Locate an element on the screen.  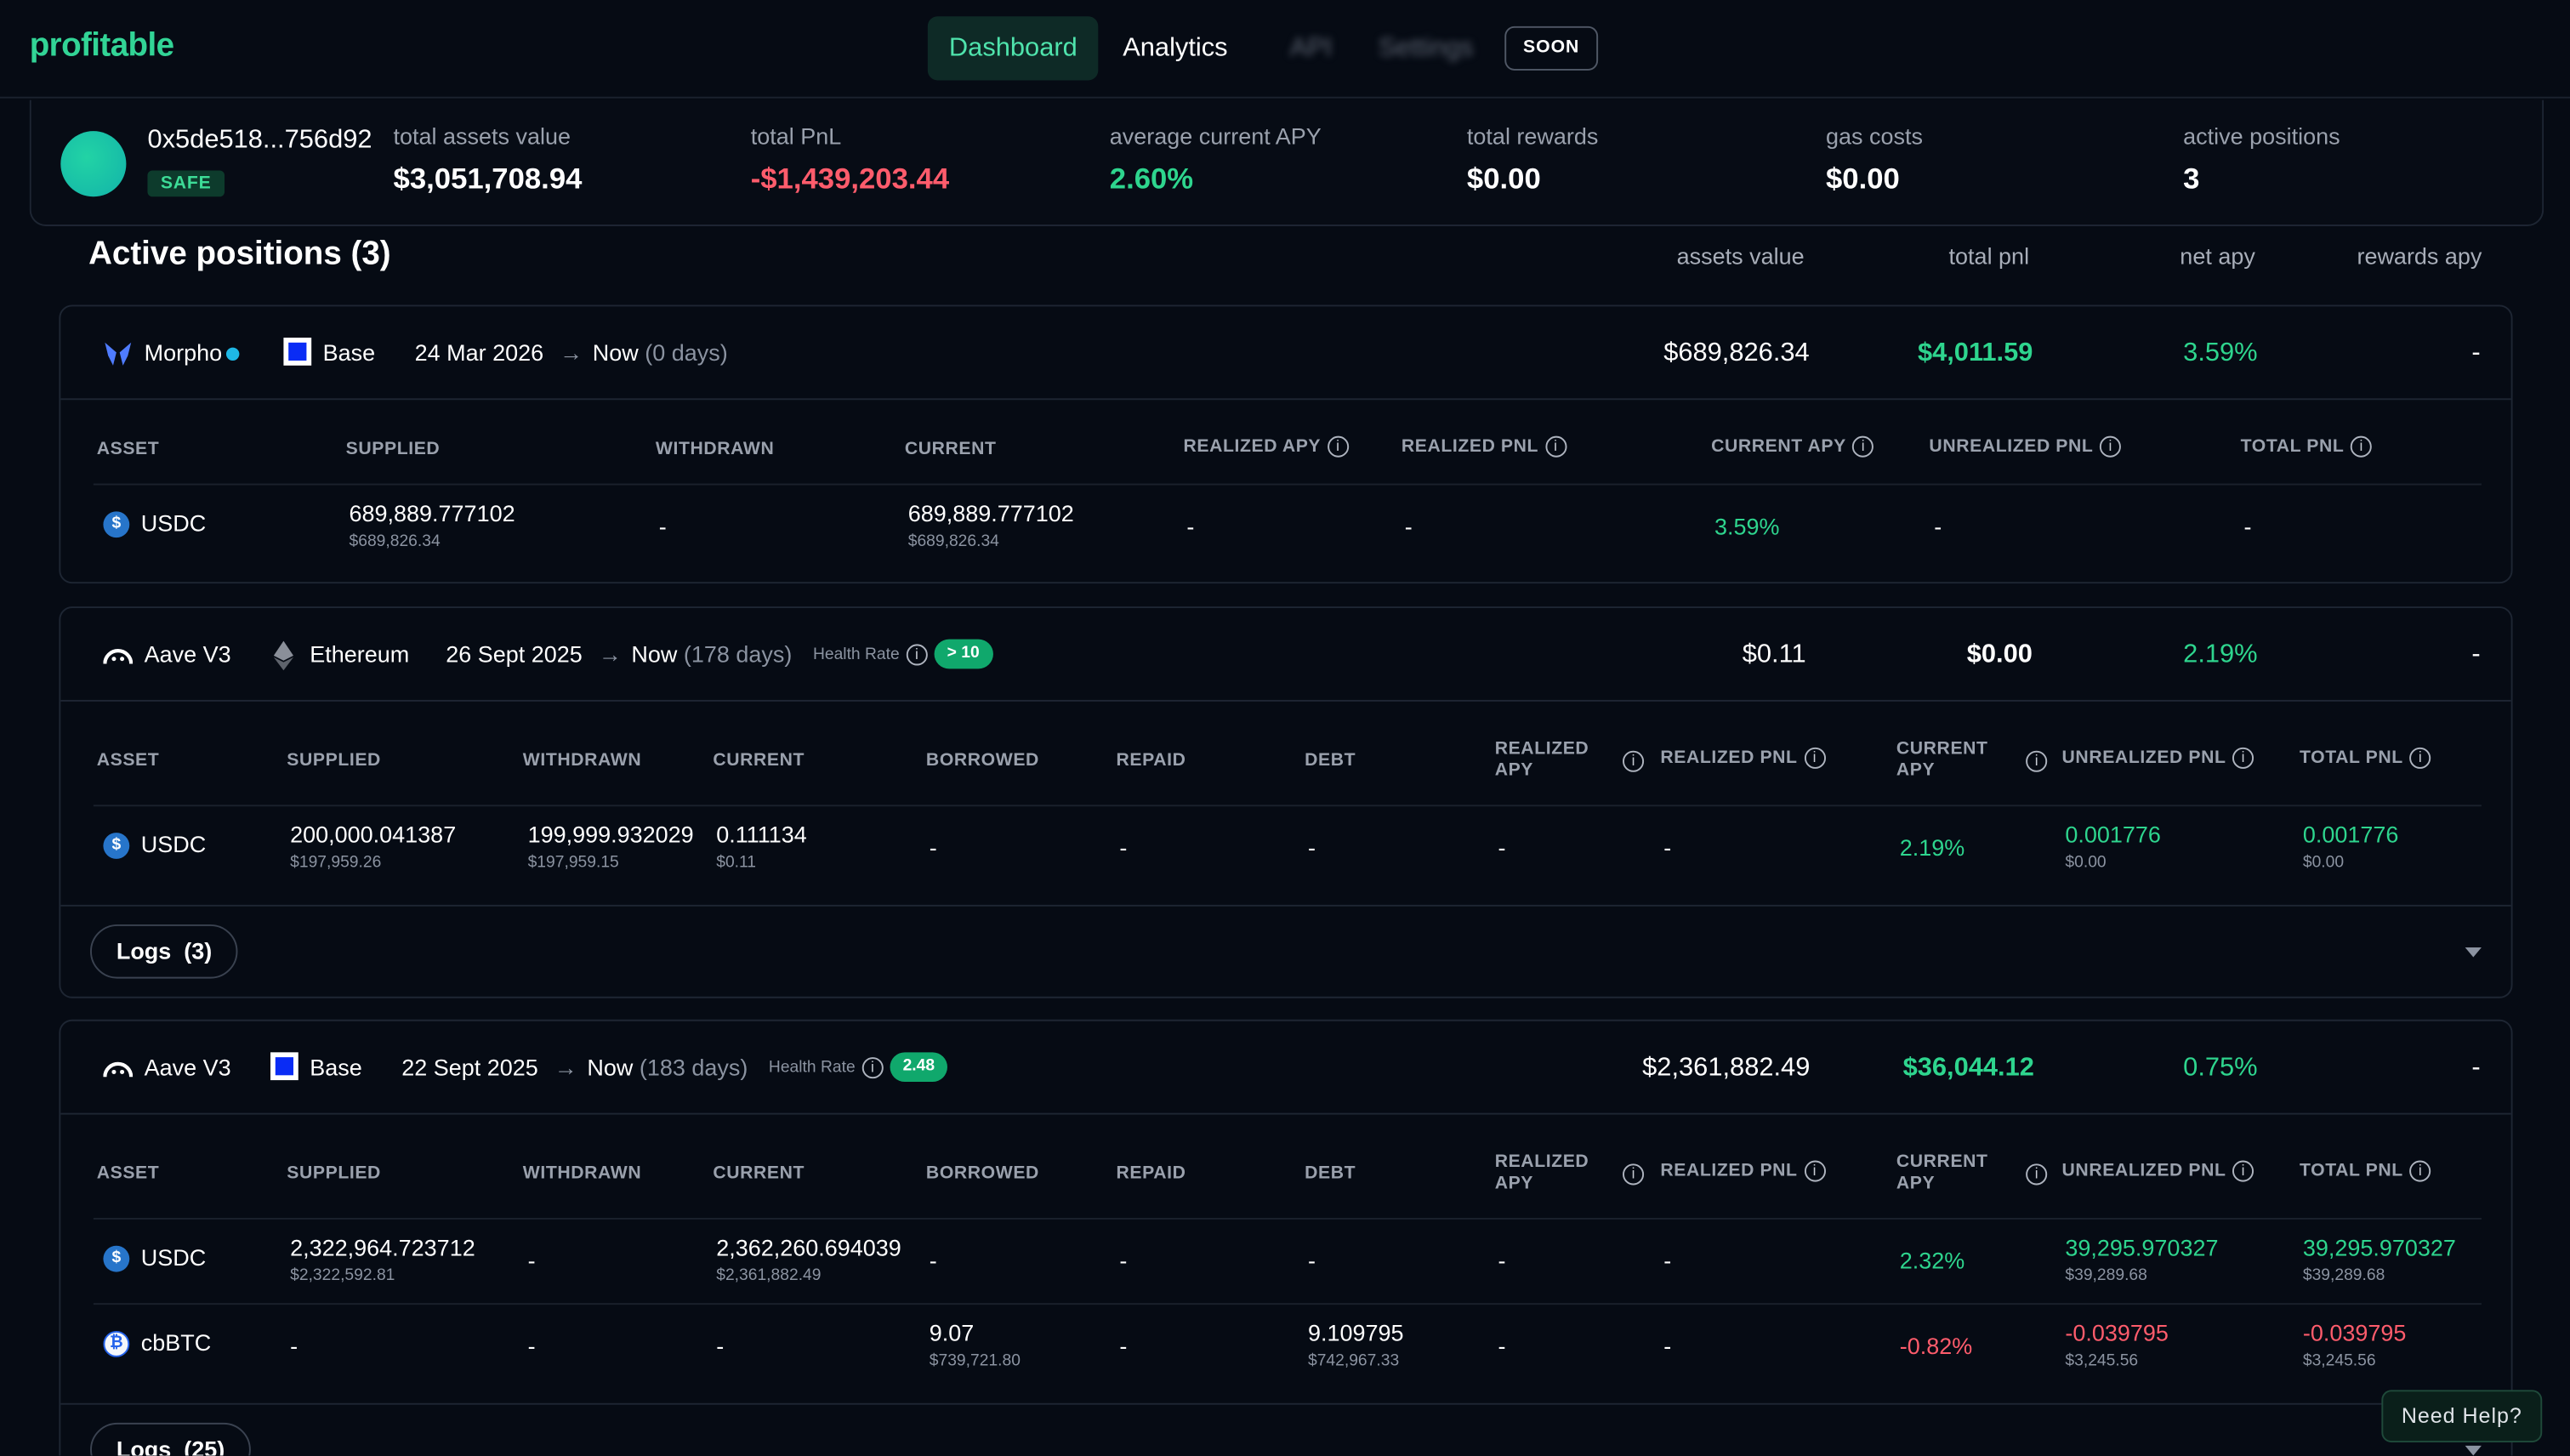
current-amount: 2,362,260.694039 is located at coordinates (808, 1247).